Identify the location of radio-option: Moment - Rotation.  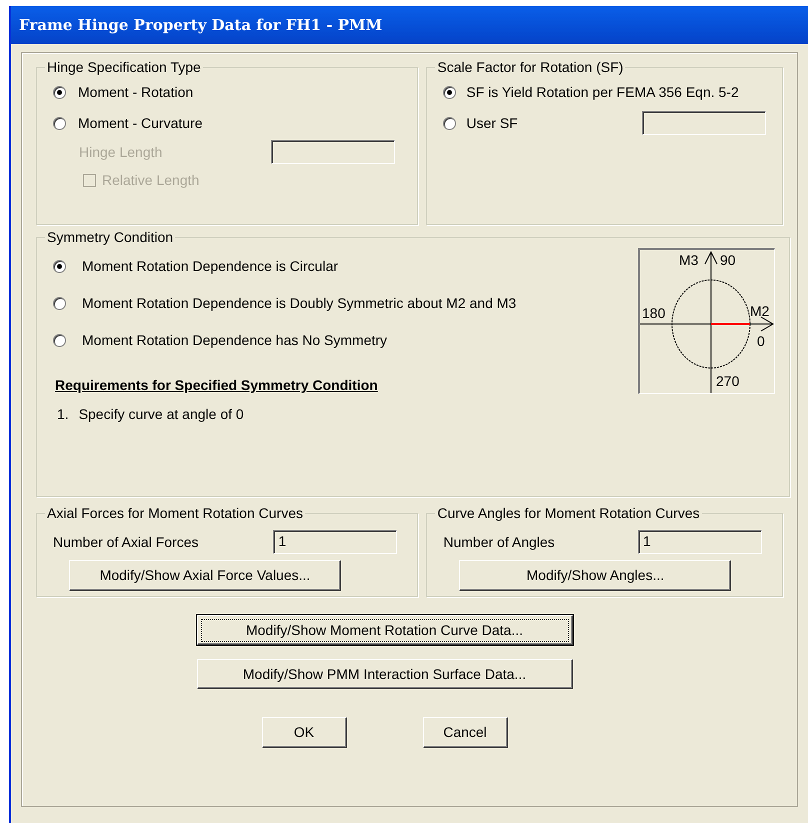
(229, 92).